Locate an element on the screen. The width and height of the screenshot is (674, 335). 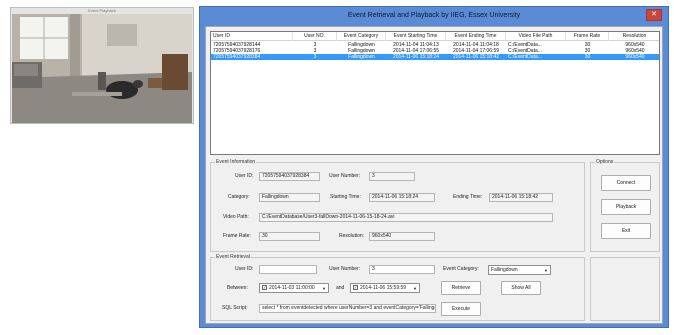
options-title: Options is located at coordinates (605, 162).